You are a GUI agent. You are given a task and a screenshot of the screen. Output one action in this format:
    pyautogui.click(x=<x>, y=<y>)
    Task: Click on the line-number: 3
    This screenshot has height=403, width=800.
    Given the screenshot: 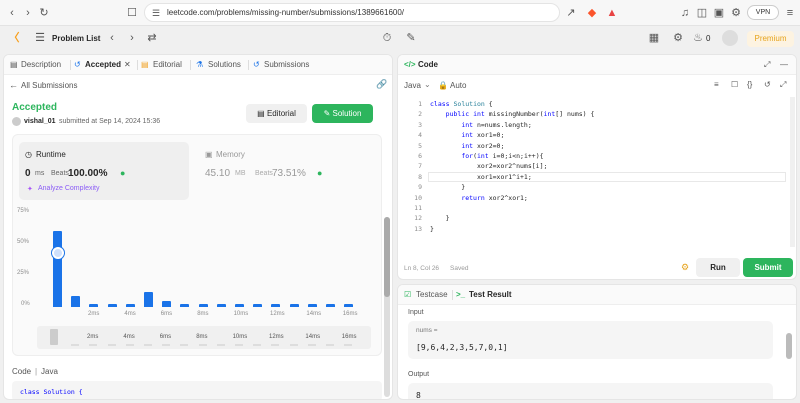 What is the action you would take?
    pyautogui.click(x=420, y=124)
    